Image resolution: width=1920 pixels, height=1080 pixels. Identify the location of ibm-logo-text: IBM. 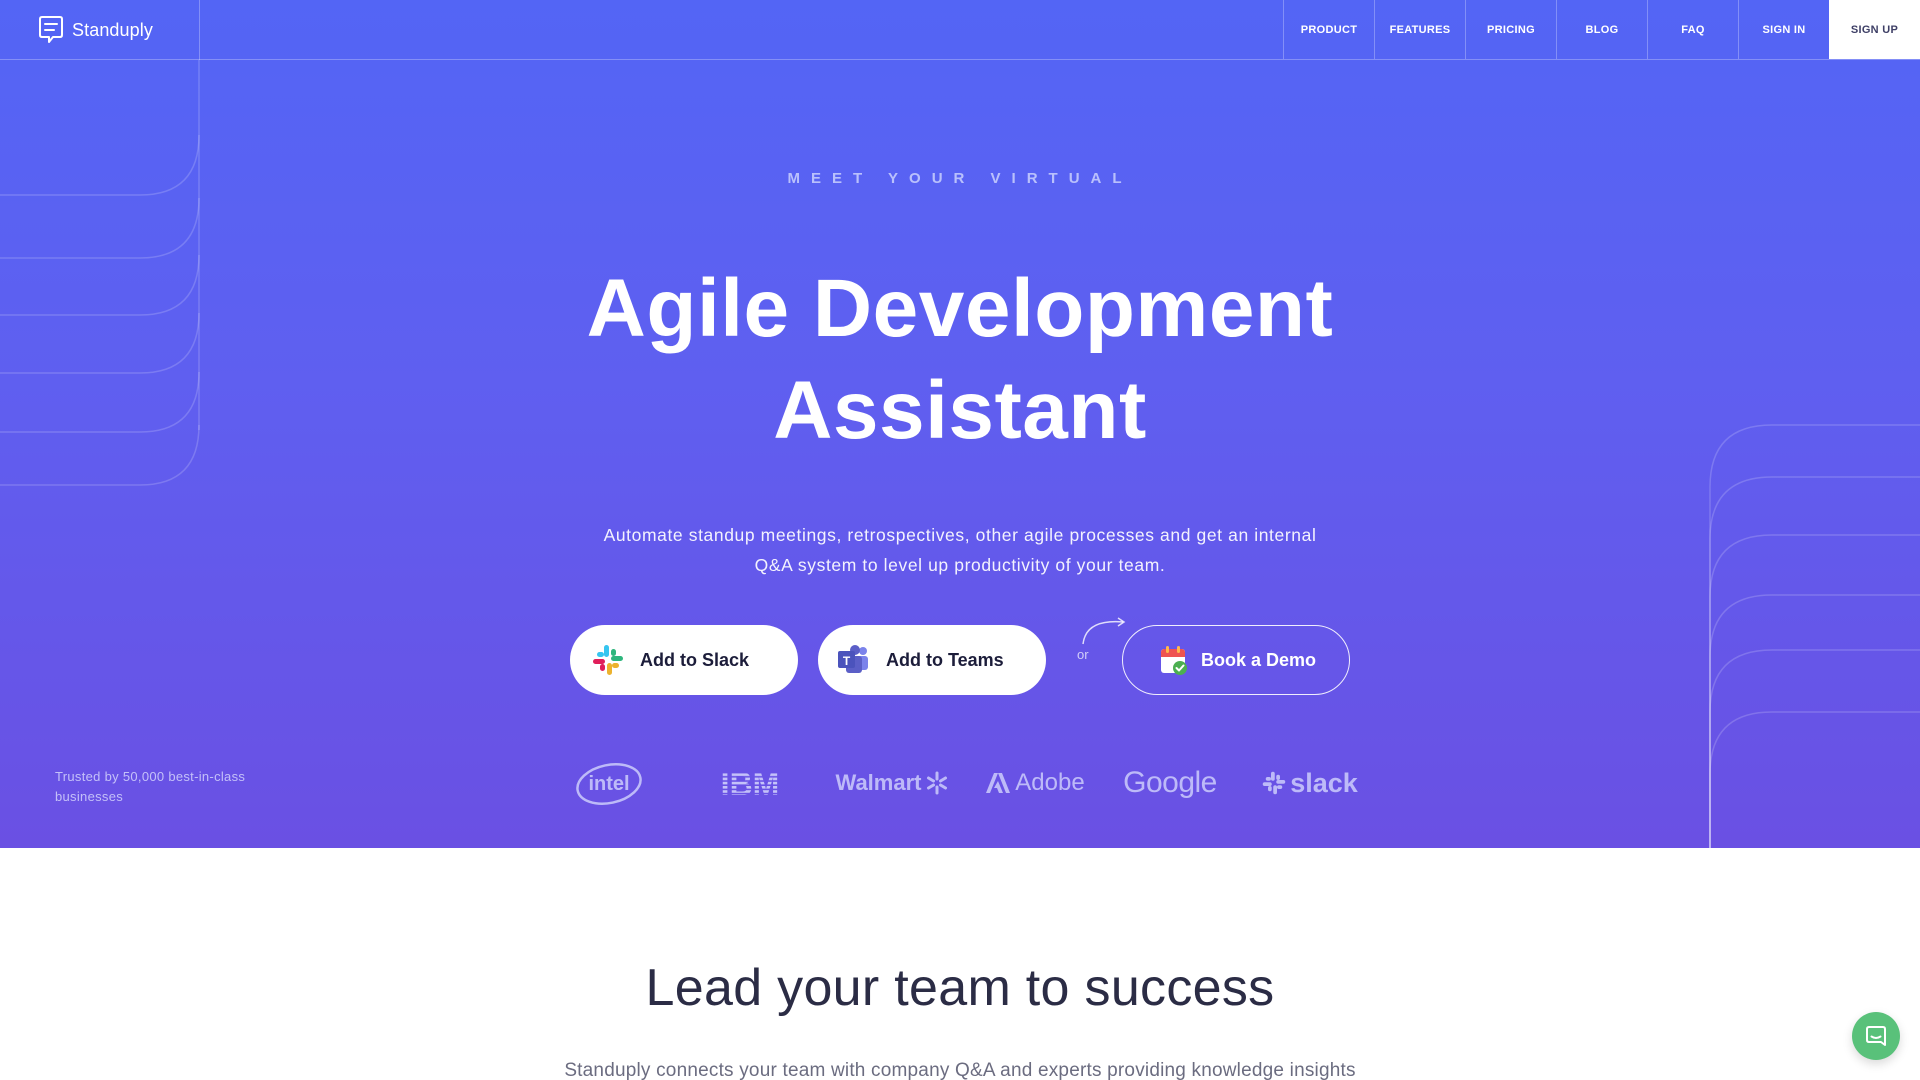
(750, 783).